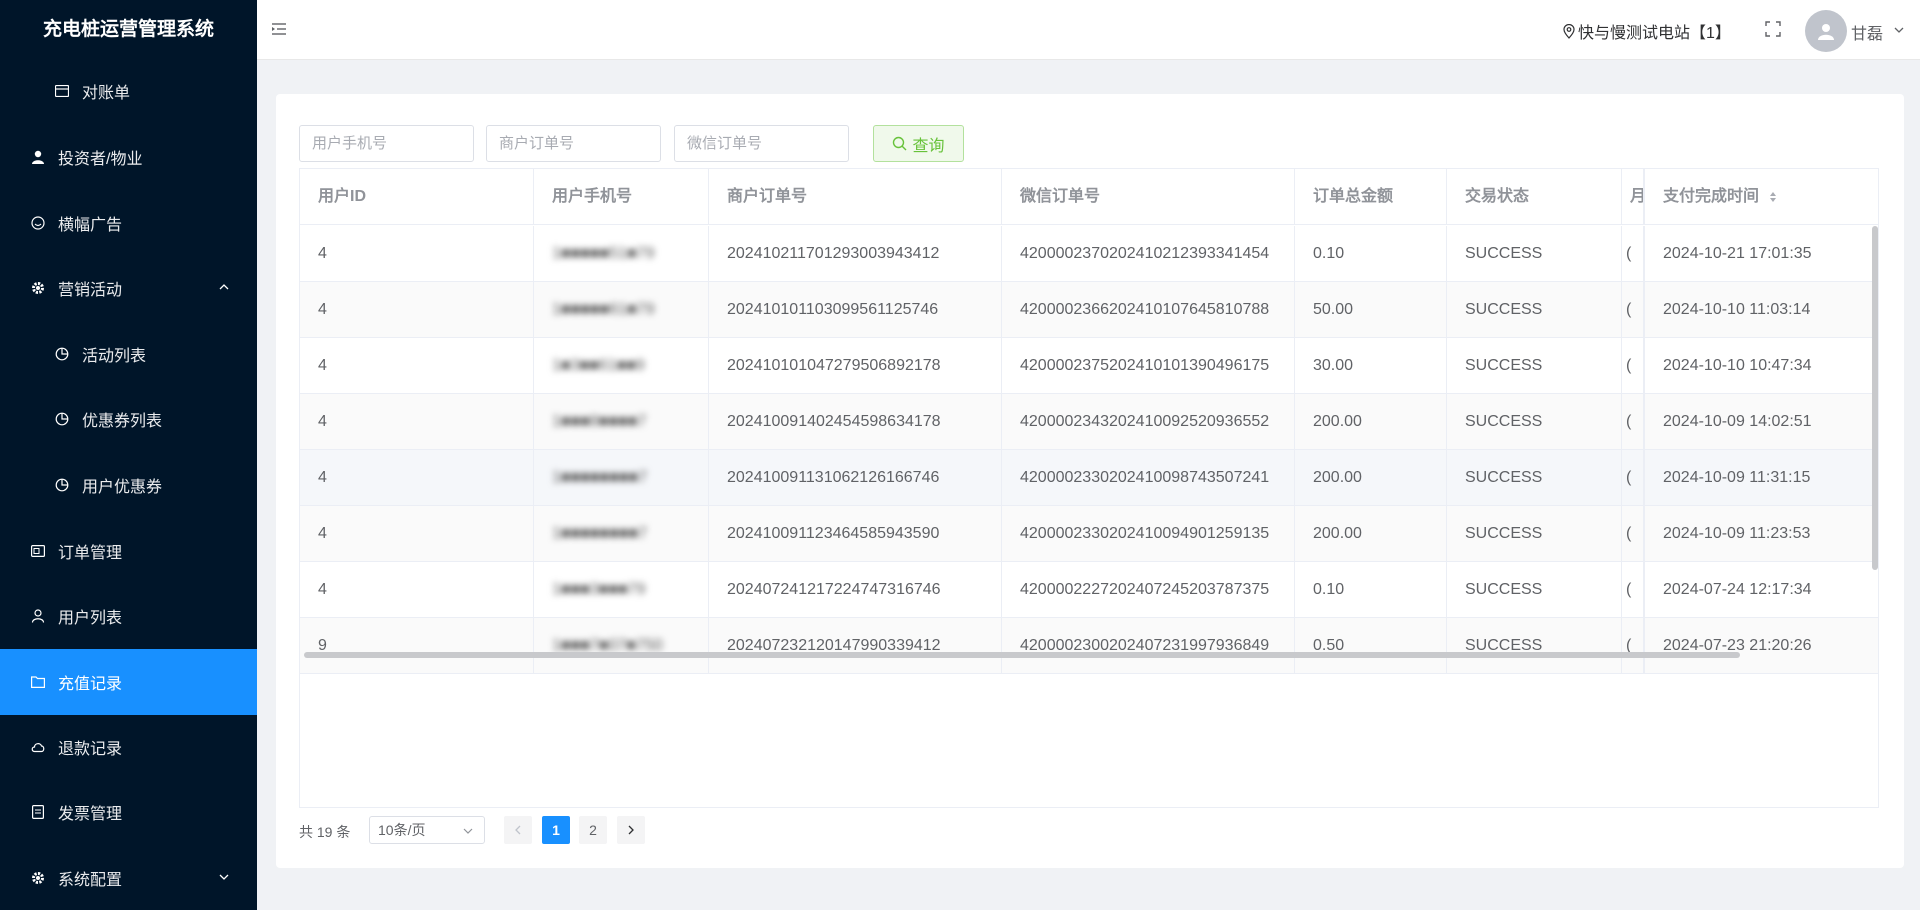  What do you see at coordinates (1773, 29) in the screenshot?
I see `fullscreen-icon` at bounding box center [1773, 29].